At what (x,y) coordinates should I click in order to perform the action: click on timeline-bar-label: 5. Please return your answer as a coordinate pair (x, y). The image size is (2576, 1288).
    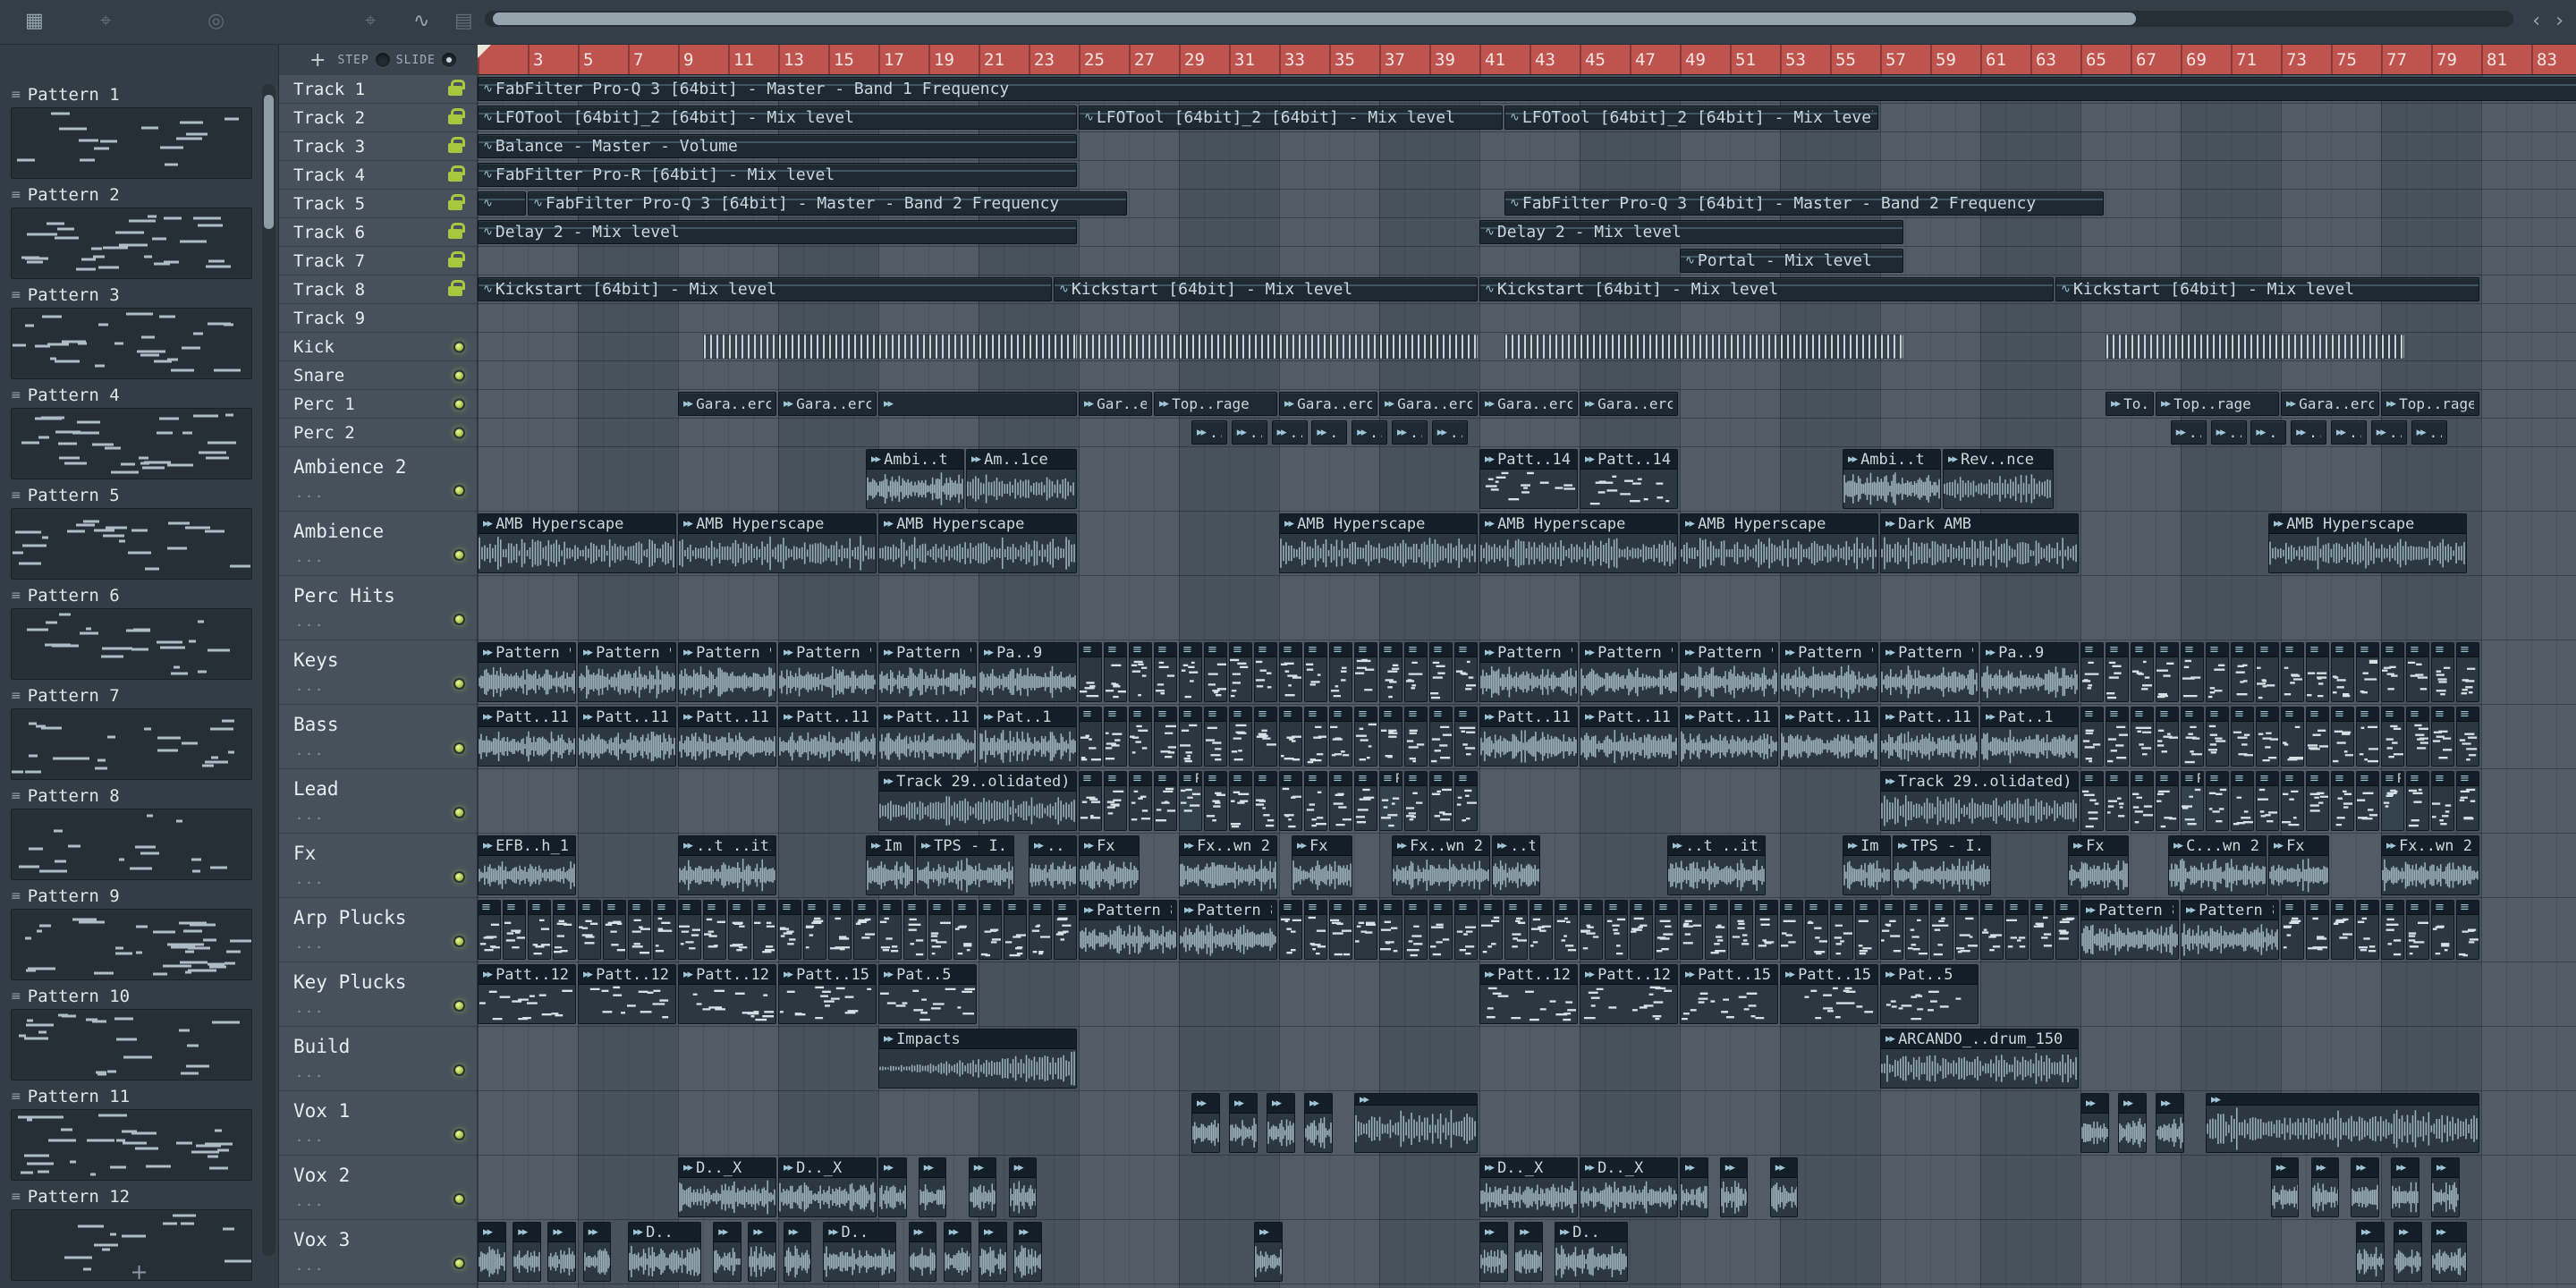
    Looking at the image, I should click on (588, 60).